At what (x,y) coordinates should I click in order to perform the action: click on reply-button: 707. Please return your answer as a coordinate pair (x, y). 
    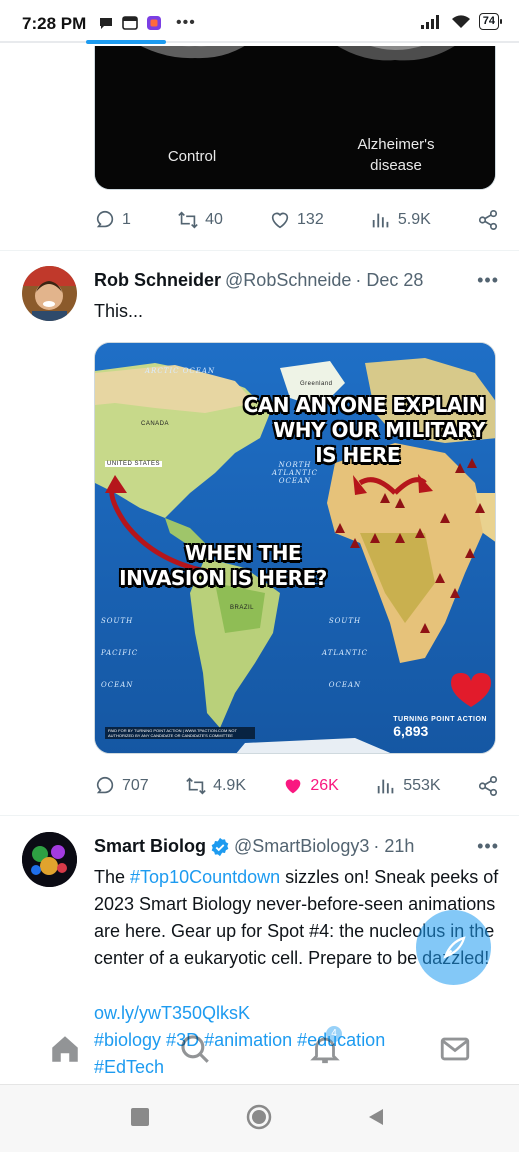
    Looking at the image, I should click on (121, 786).